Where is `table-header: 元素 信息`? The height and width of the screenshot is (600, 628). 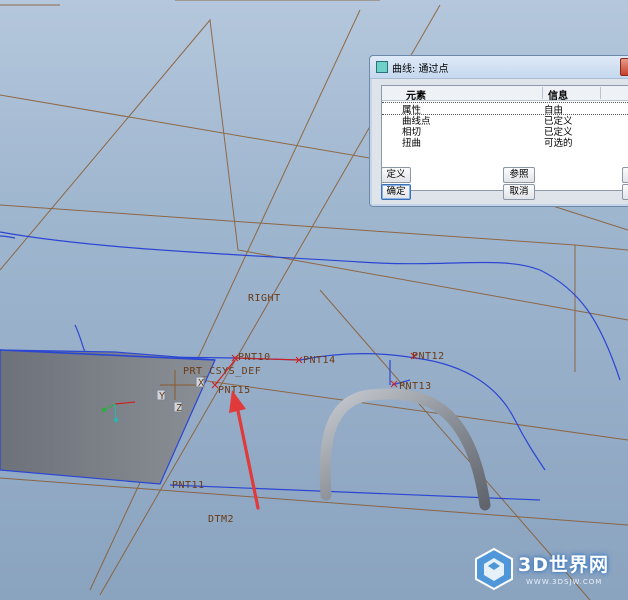 table-header: 元素 信息 is located at coordinates (505, 94).